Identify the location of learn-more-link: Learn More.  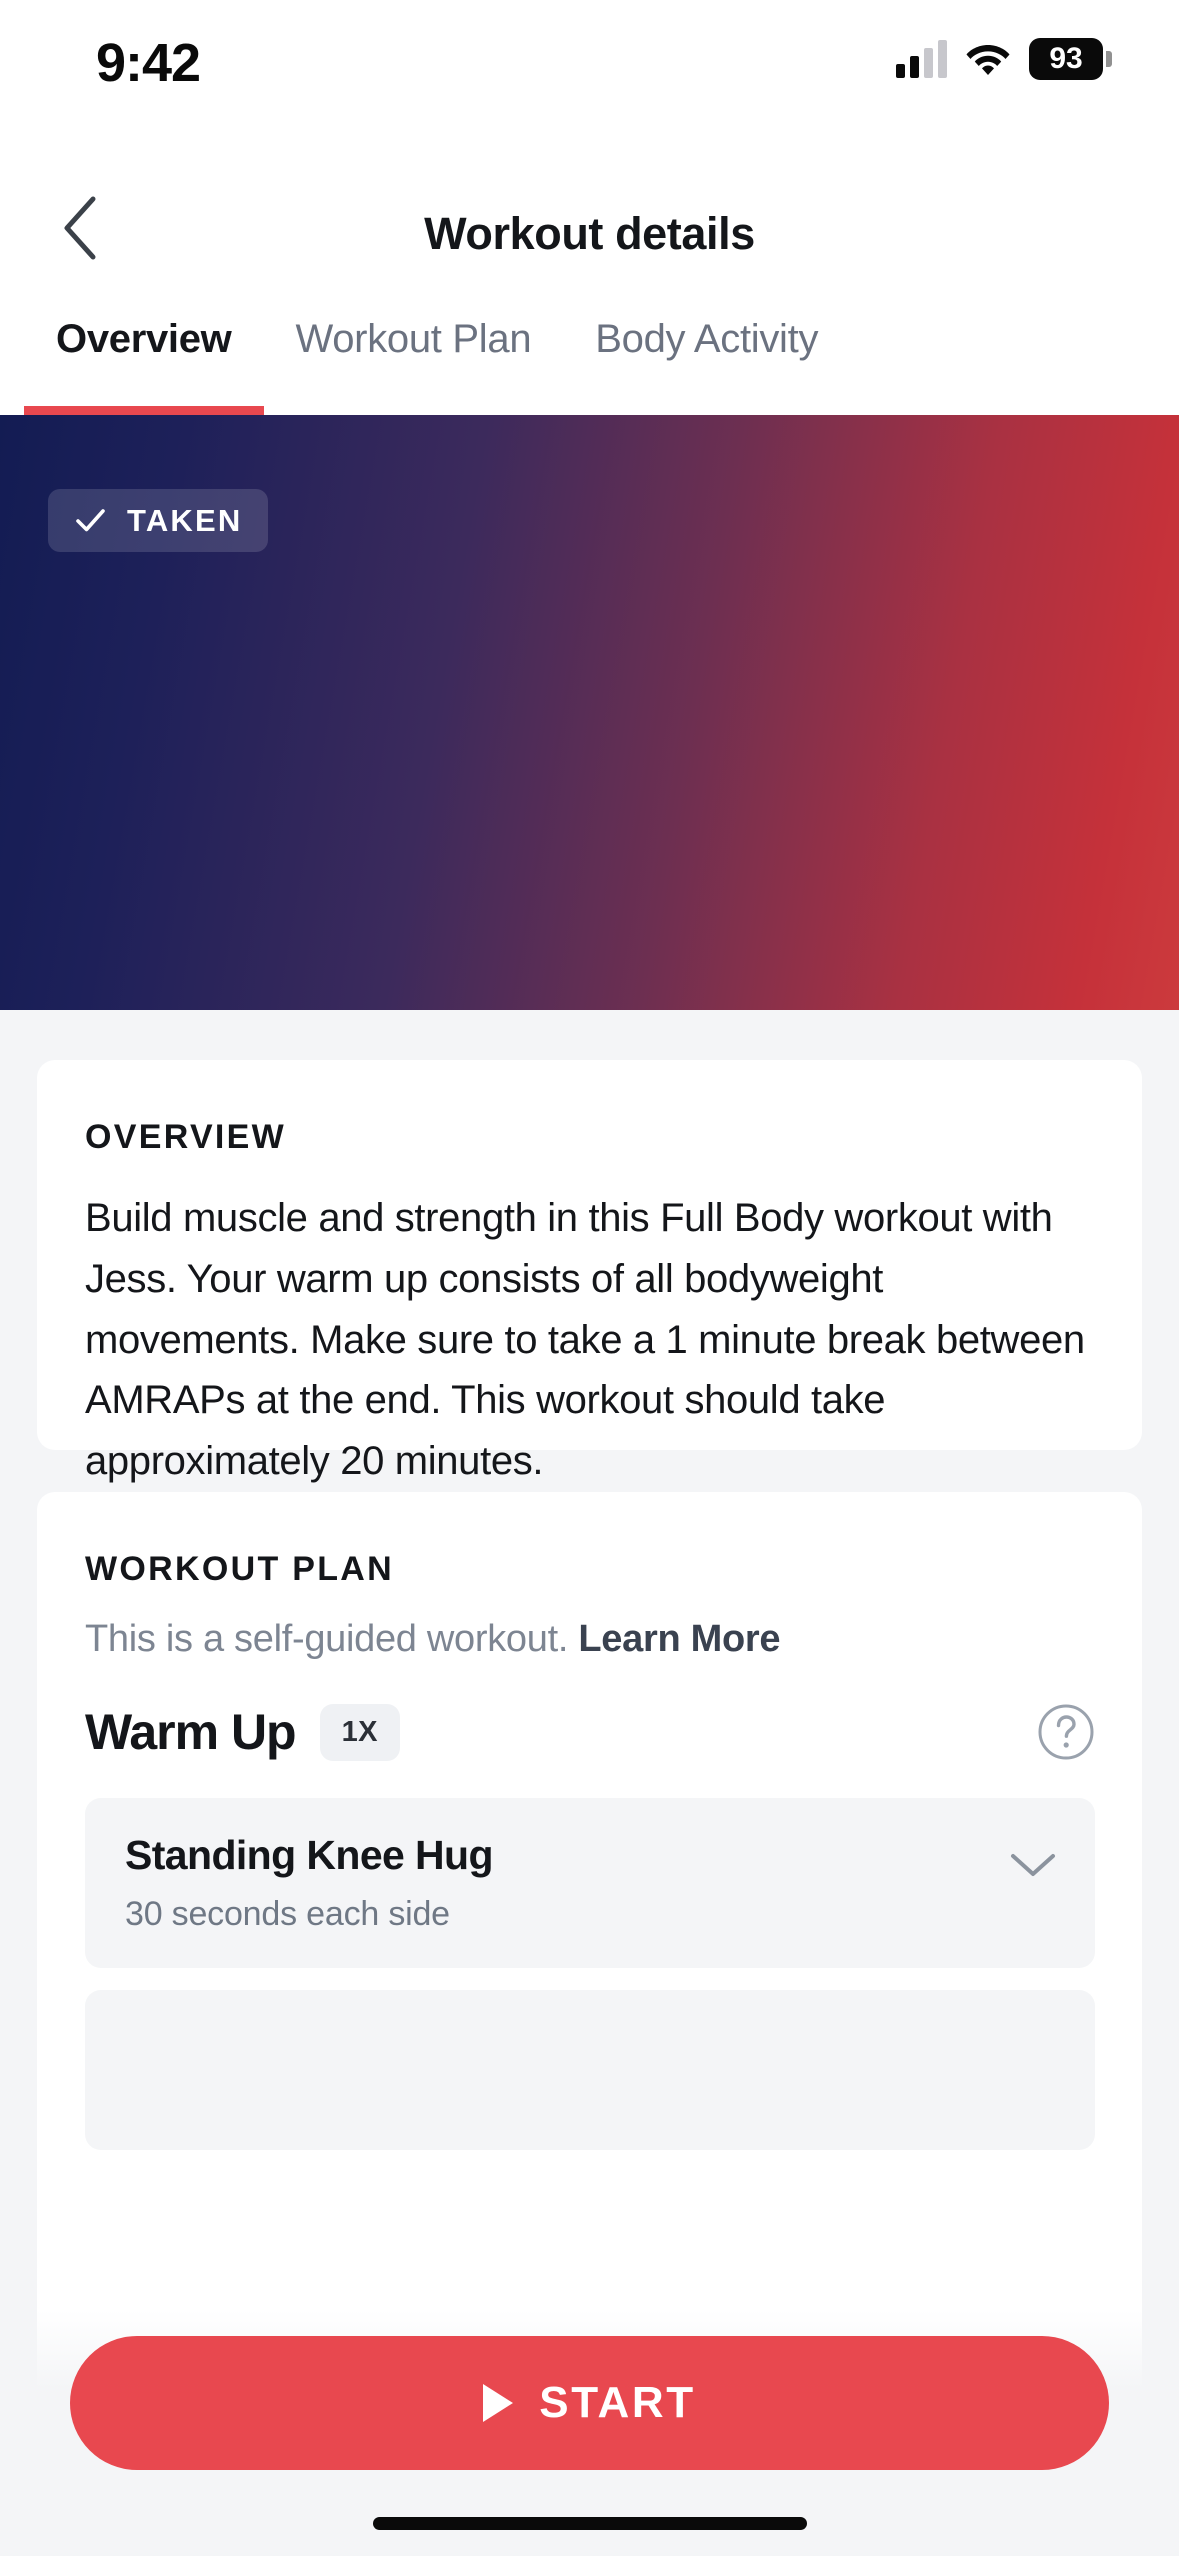
(679, 1639).